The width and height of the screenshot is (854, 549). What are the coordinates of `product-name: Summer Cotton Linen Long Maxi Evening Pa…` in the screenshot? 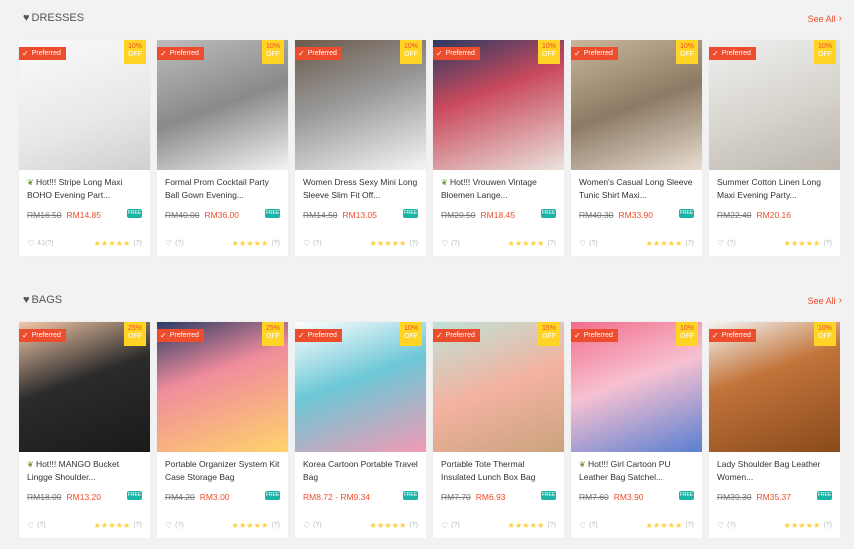 It's located at (774, 187).